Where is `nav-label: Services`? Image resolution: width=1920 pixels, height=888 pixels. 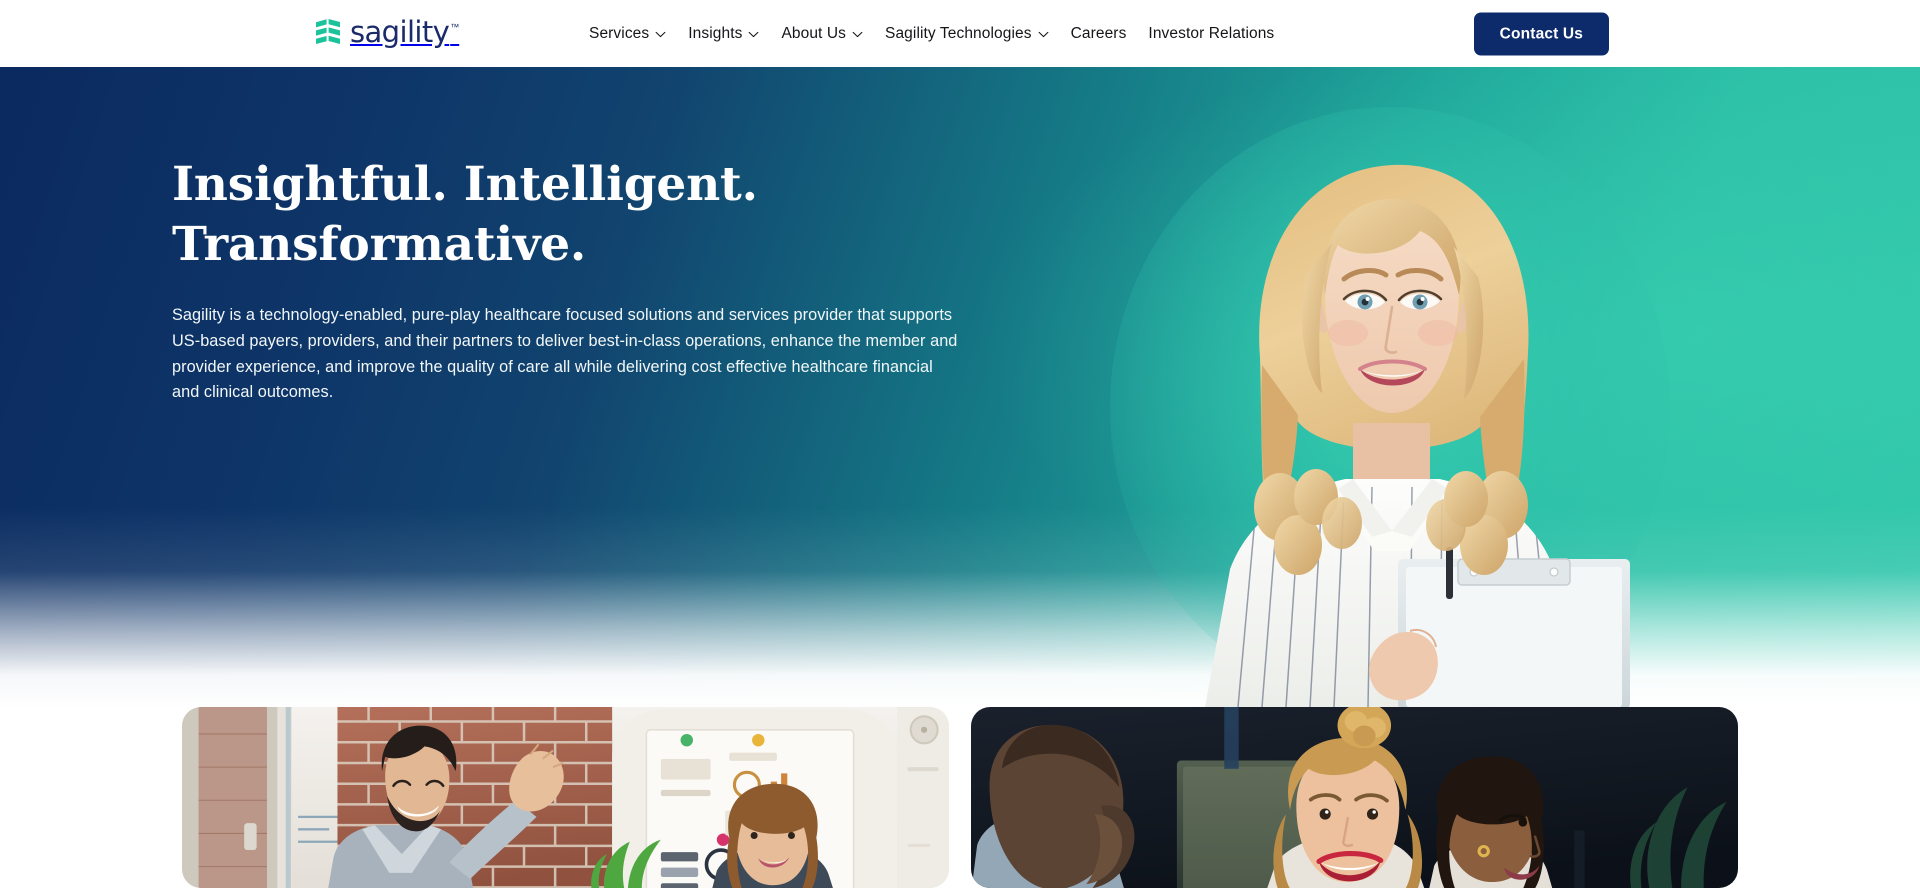
nav-label: Services is located at coordinates (619, 33).